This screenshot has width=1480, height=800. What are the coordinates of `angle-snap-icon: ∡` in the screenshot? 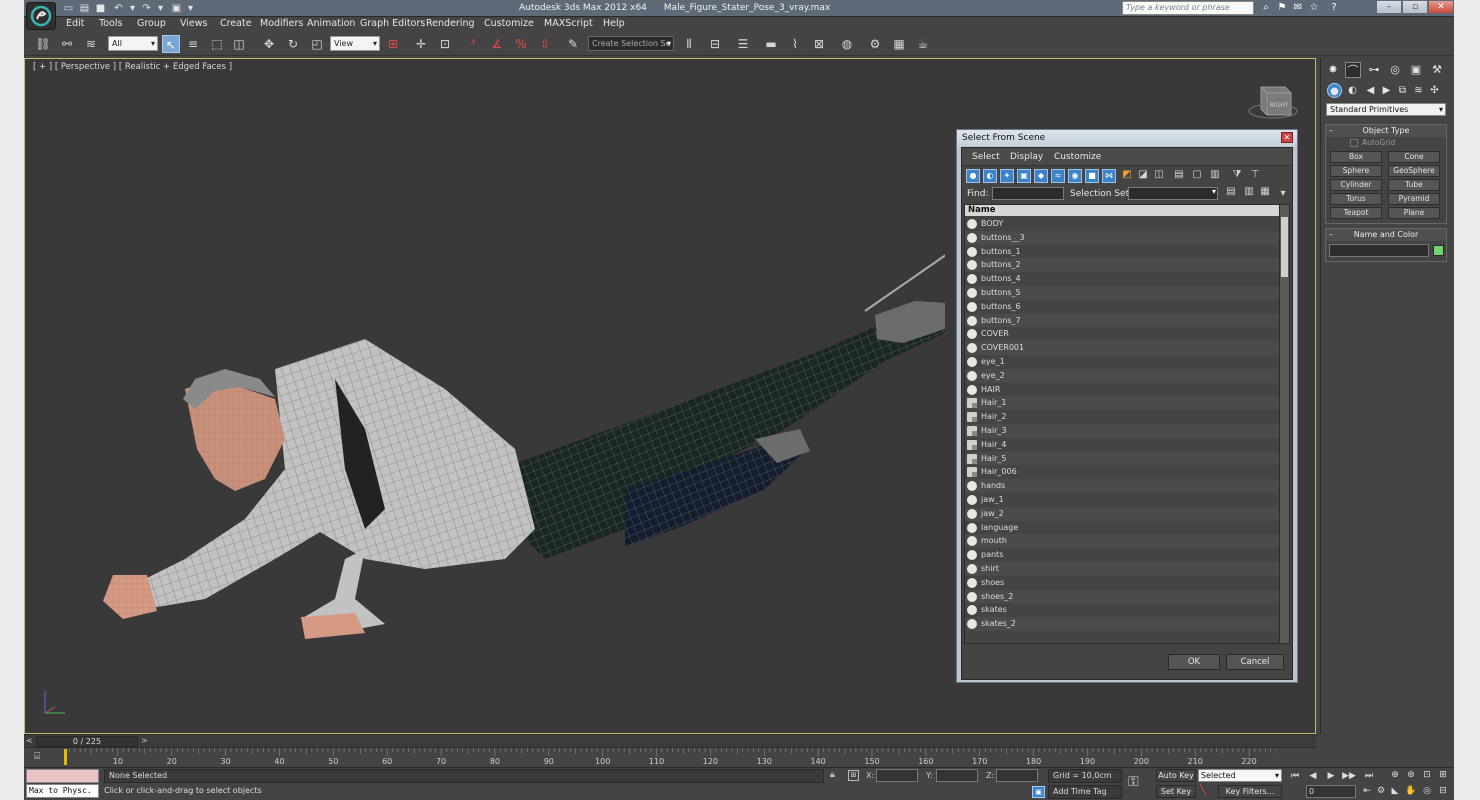 It's located at (497, 44).